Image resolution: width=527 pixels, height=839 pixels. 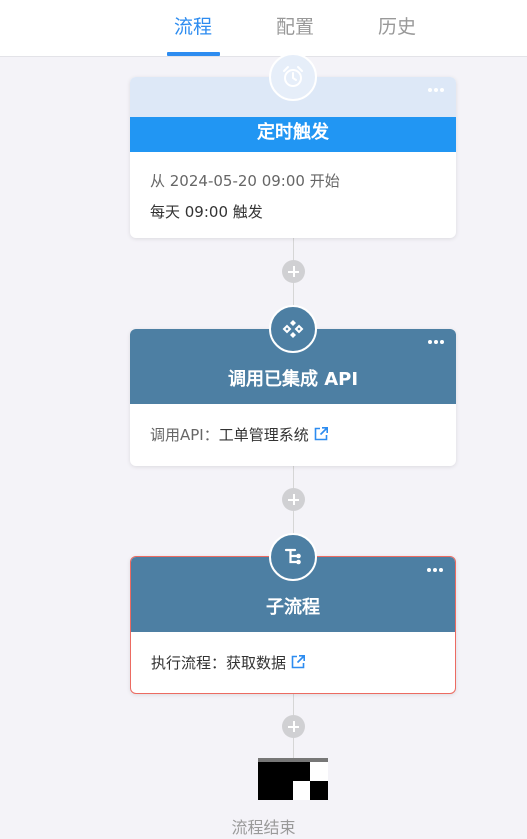 I want to click on trigger-start-text: 从 2024-05-20 09:00 开始, so click(x=245, y=181).